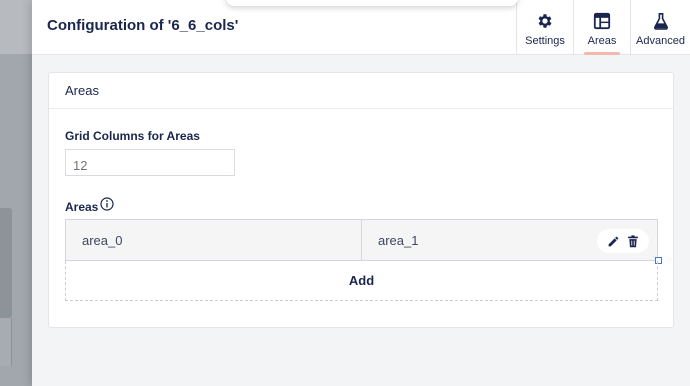 The width and height of the screenshot is (690, 386). What do you see at coordinates (6, 263) in the screenshot?
I see `background-card` at bounding box center [6, 263].